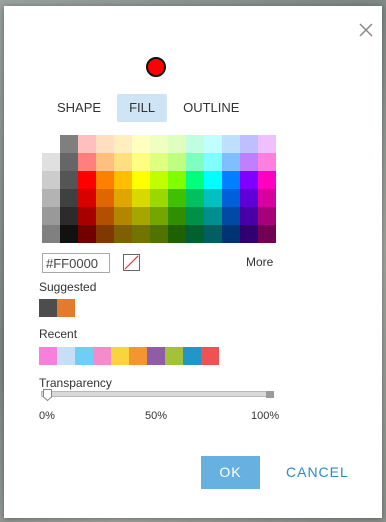  What do you see at coordinates (366, 30) in the screenshot?
I see `close-icon` at bounding box center [366, 30].